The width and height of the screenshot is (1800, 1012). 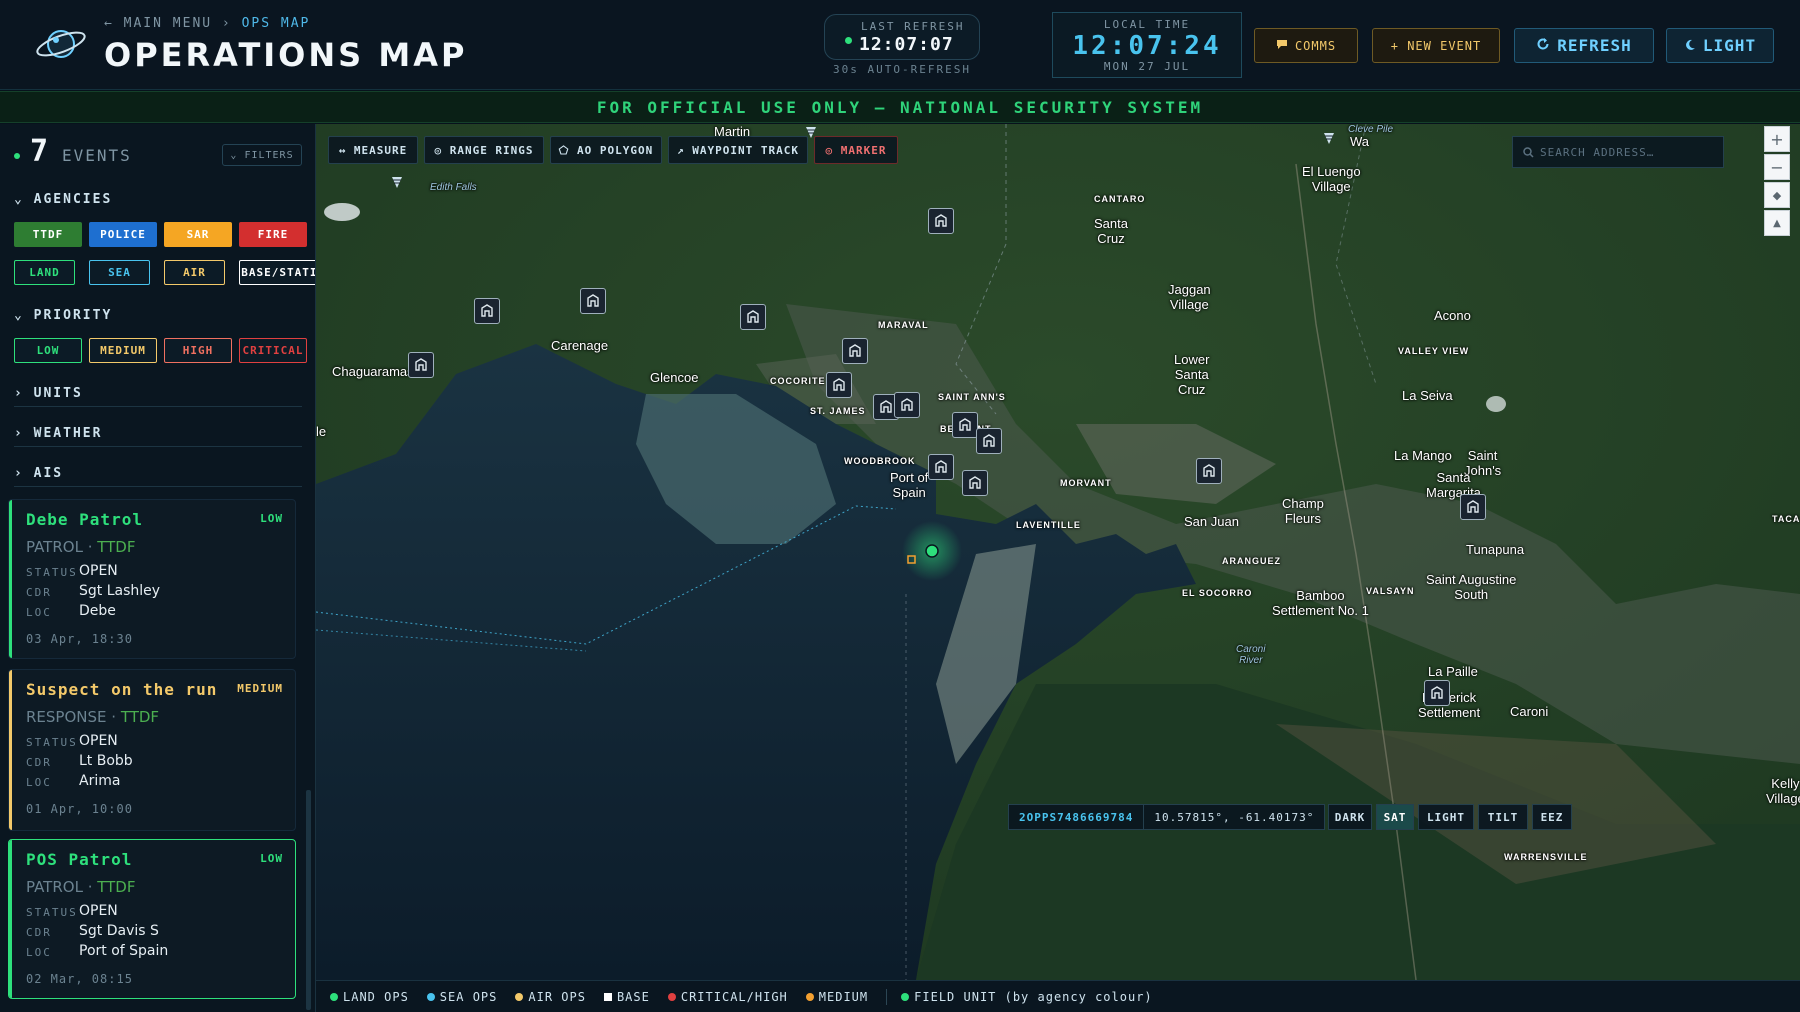 What do you see at coordinates (158, 393) in the screenshot?
I see `units-section-toggle: › UNITS` at bounding box center [158, 393].